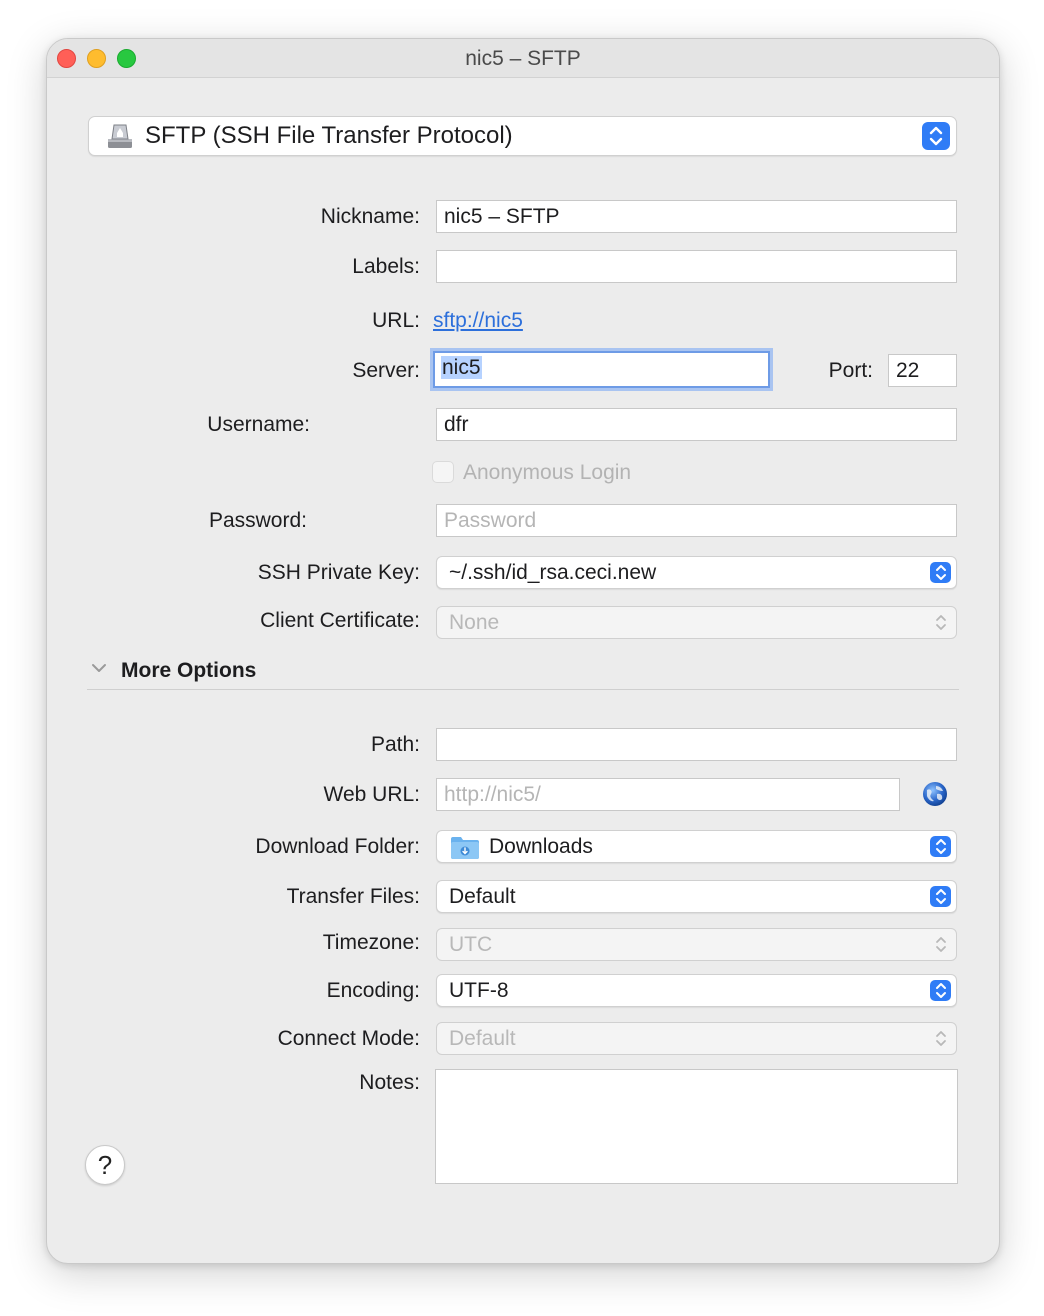 Image resolution: width=1044 pixels, height=1316 pixels. I want to click on title-bar: nic5 – SFTP, so click(523, 58).